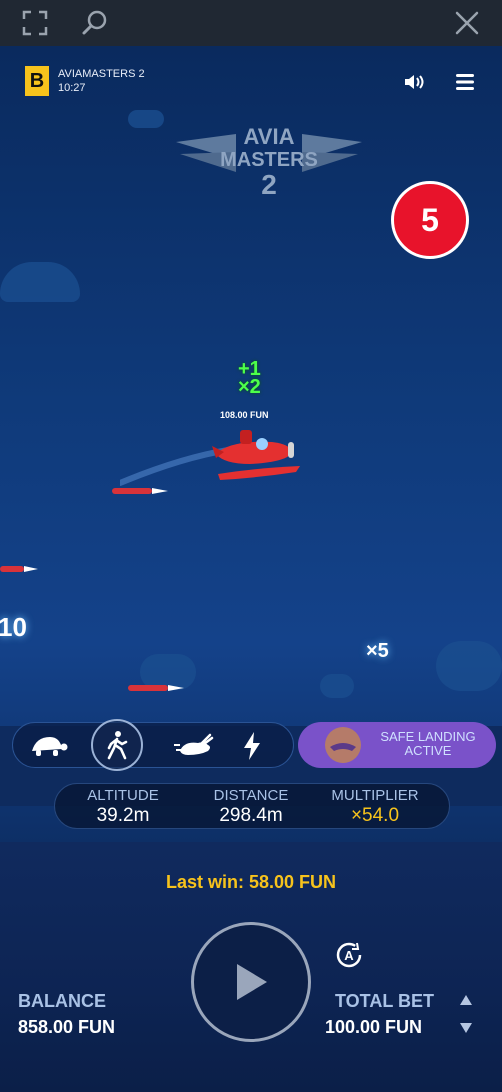  I want to click on balance-label: BALANCE, so click(62, 1001).